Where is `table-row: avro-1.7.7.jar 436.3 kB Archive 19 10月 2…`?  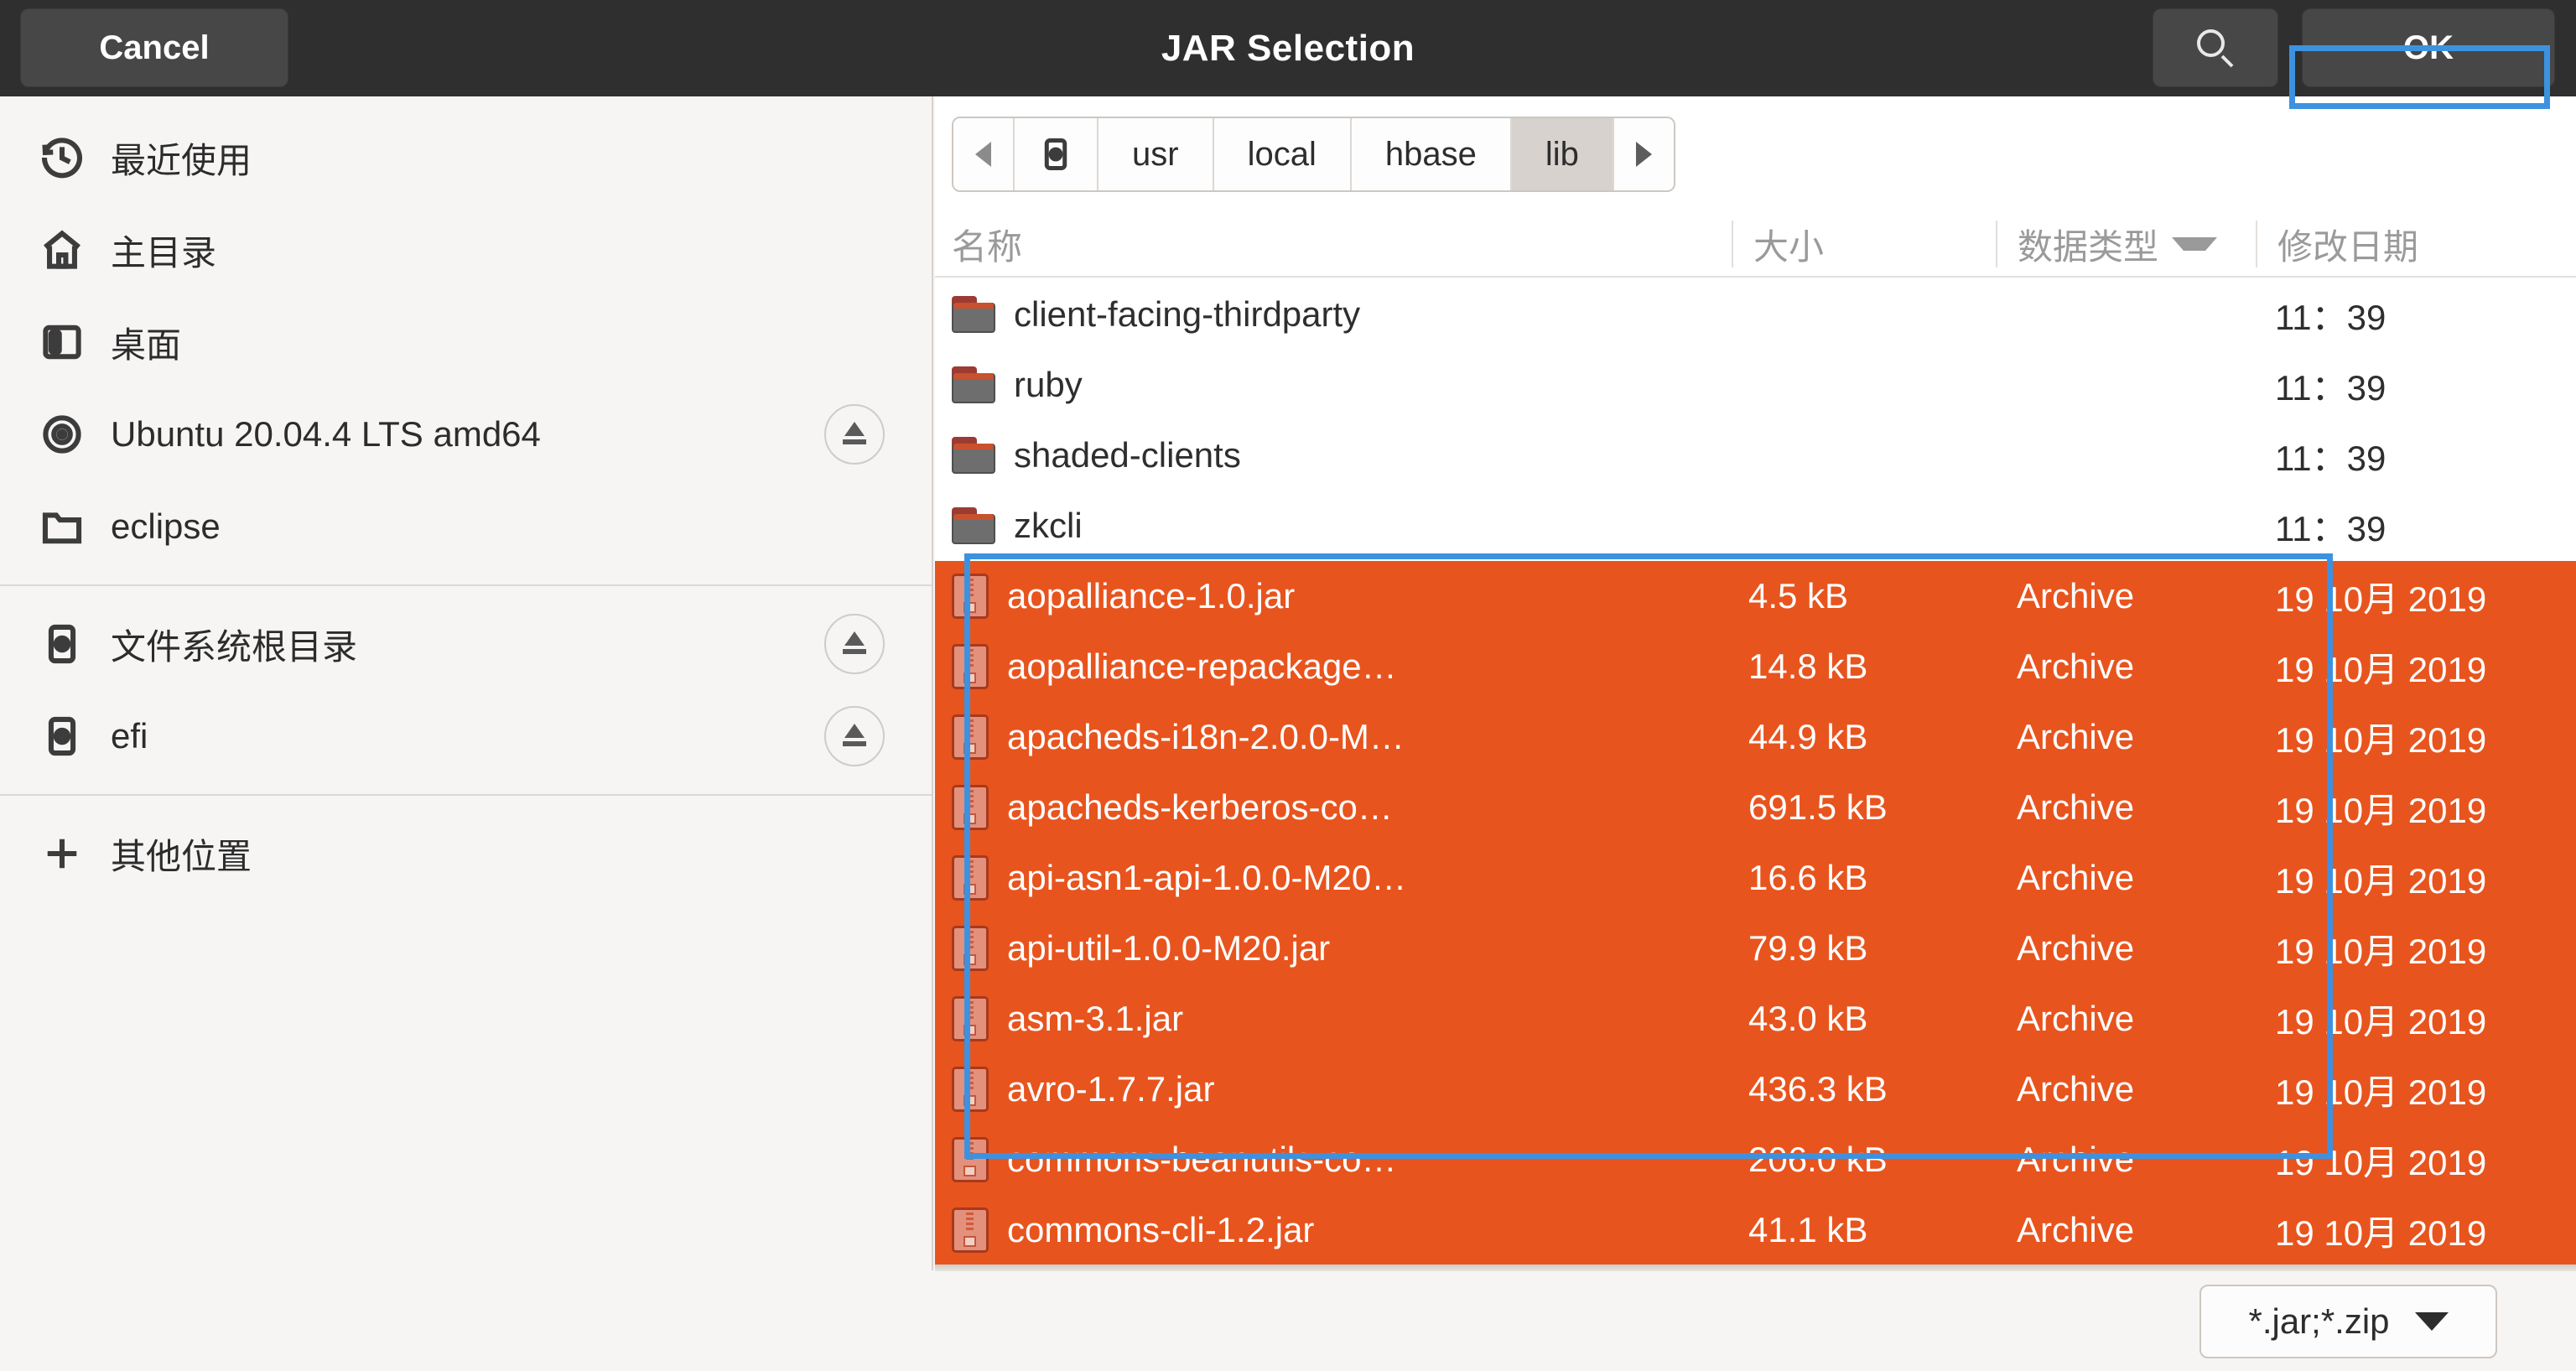 table-row: avro-1.7.7.jar 436.3 kB Archive 19 10月 2… is located at coordinates (1755, 1089).